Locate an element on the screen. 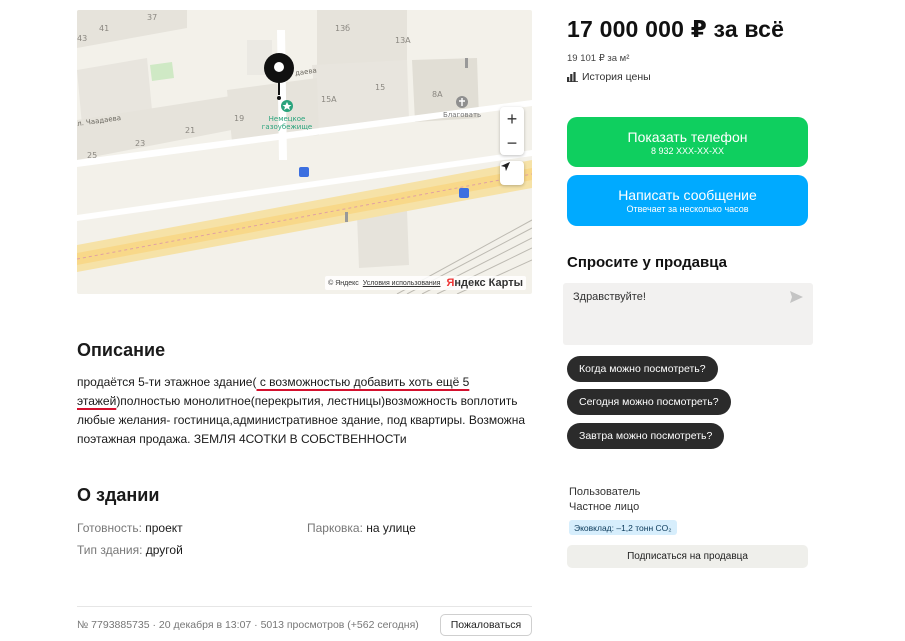 The height and width of the screenshot is (641, 905). seller-name: Пользователь is located at coordinates (604, 492).